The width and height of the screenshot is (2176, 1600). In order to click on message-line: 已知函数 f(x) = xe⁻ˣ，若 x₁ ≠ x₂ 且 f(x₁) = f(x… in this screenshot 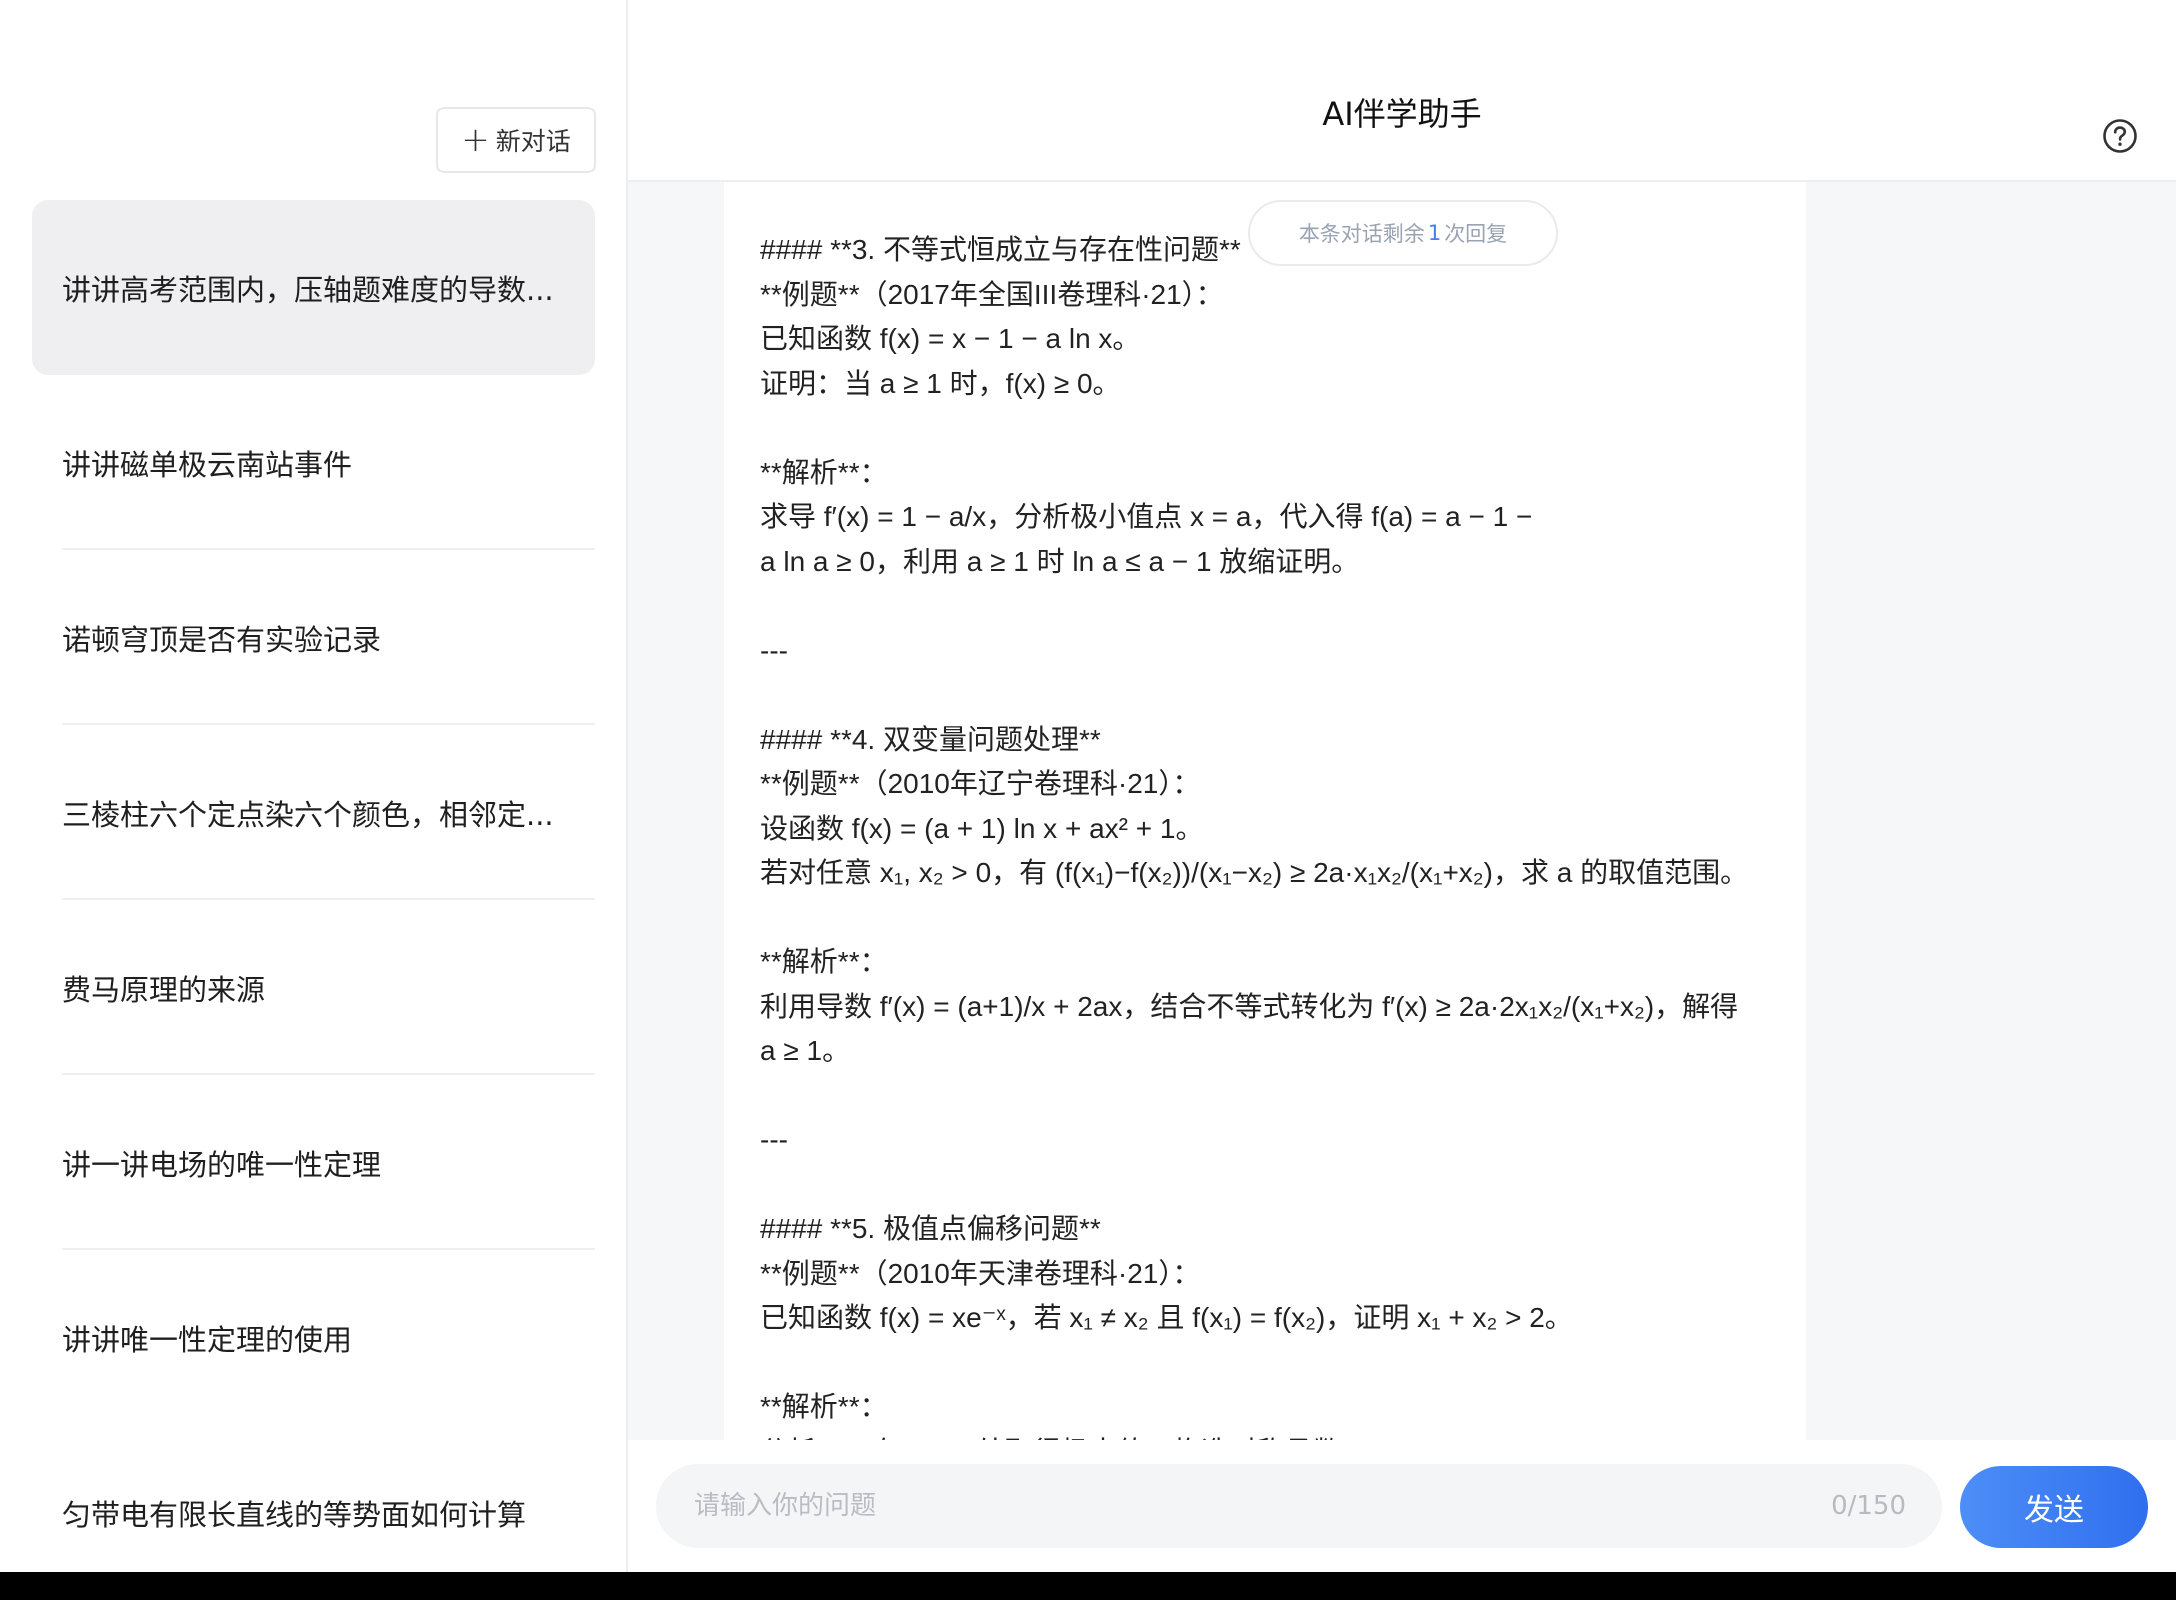, I will do `click(1166, 1317)`.